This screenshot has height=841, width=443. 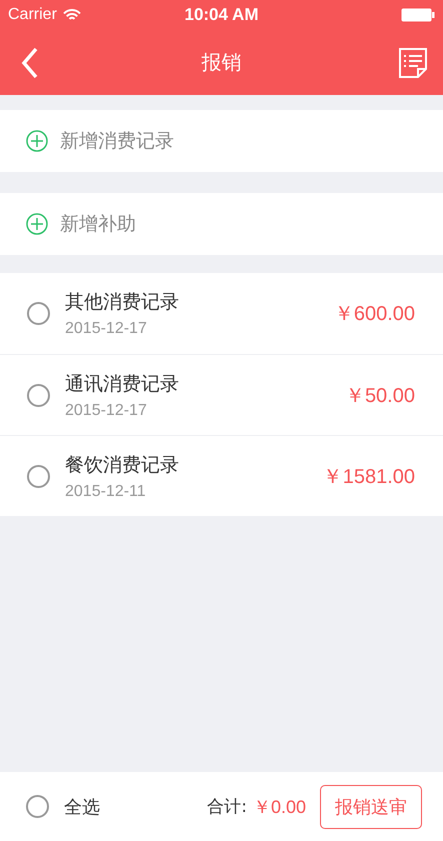 I want to click on record-amount: ￥600.00, so click(x=374, y=314).